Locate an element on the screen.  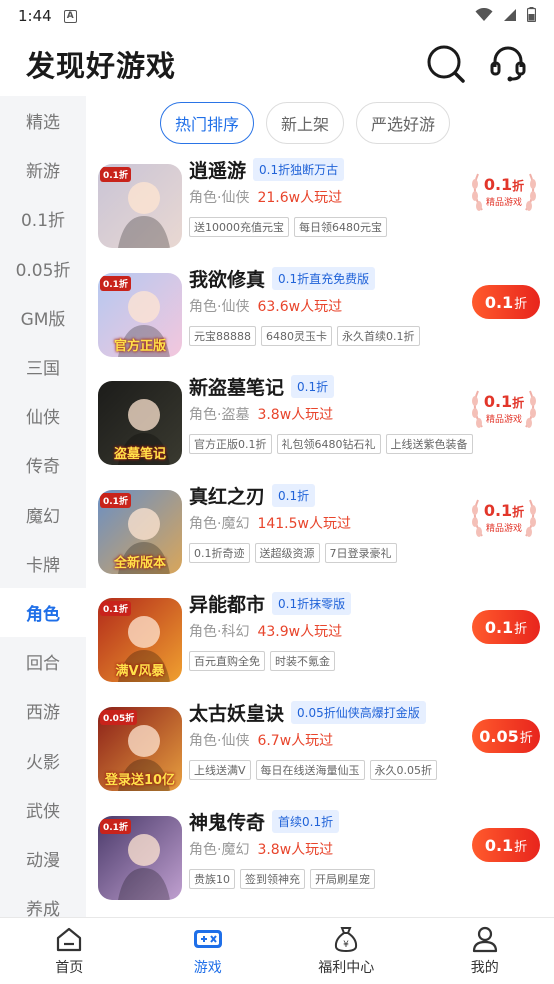
sidebar-item: 精选 is located at coordinates (43, 120).